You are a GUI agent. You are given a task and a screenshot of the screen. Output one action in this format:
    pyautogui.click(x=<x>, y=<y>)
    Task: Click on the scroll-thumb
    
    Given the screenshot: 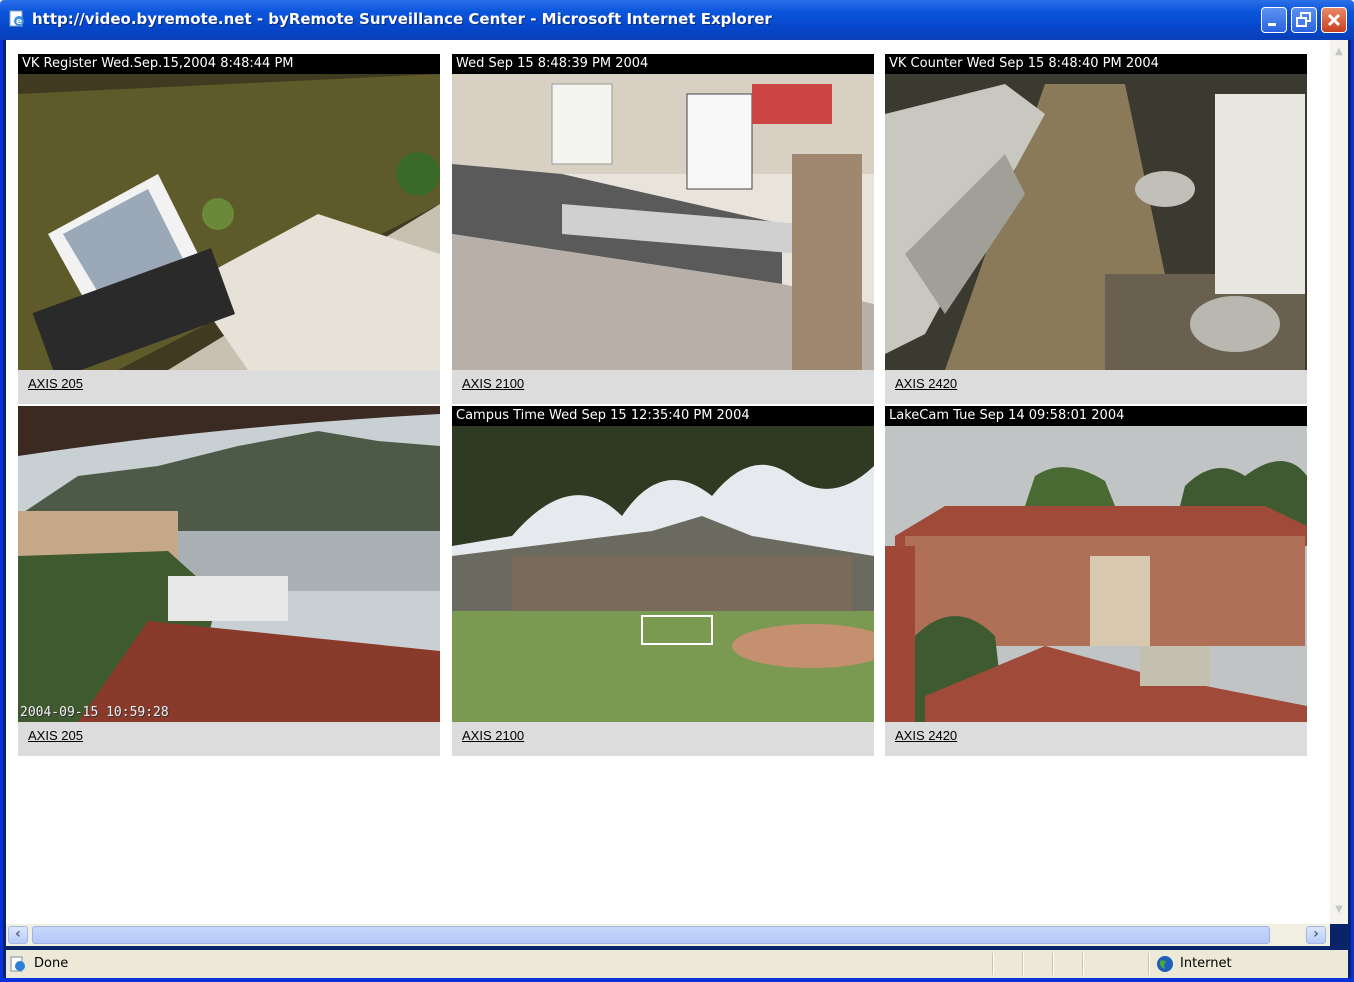 What is the action you would take?
    pyautogui.click(x=651, y=935)
    